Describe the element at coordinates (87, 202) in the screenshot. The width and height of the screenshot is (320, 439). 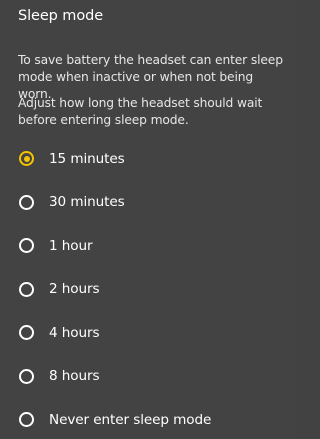
I see `option-label: 30 minutes` at that location.